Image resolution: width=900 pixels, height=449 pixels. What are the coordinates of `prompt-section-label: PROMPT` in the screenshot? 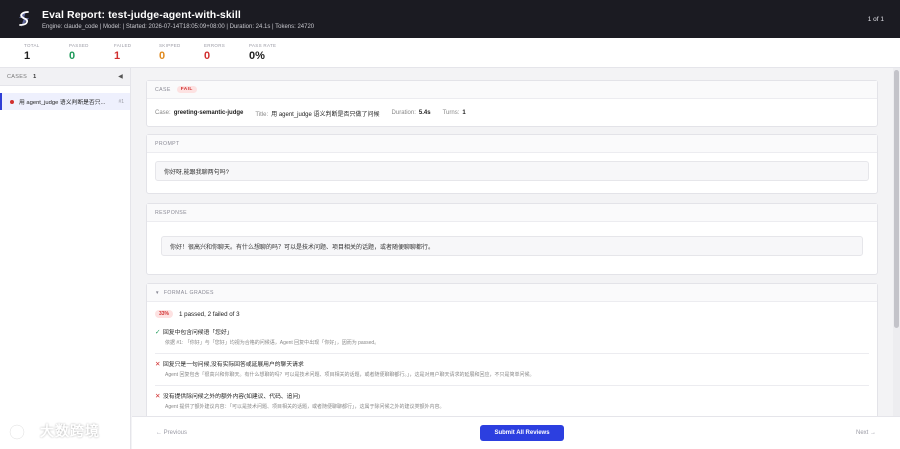 It's located at (167, 143).